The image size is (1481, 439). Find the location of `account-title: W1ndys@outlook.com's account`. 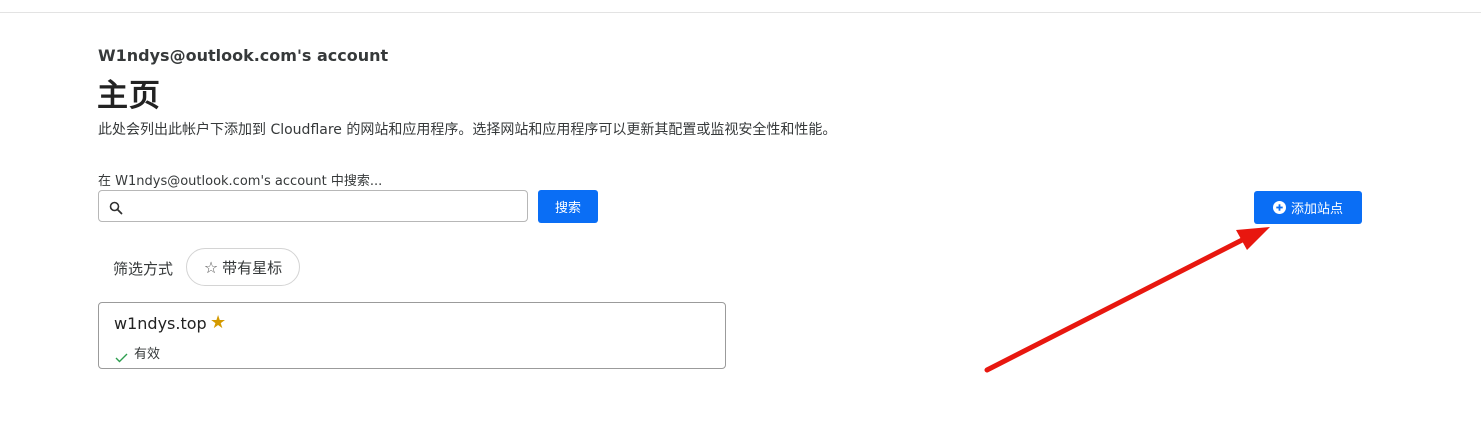

account-title: W1ndys@outlook.com's account is located at coordinates (243, 55).